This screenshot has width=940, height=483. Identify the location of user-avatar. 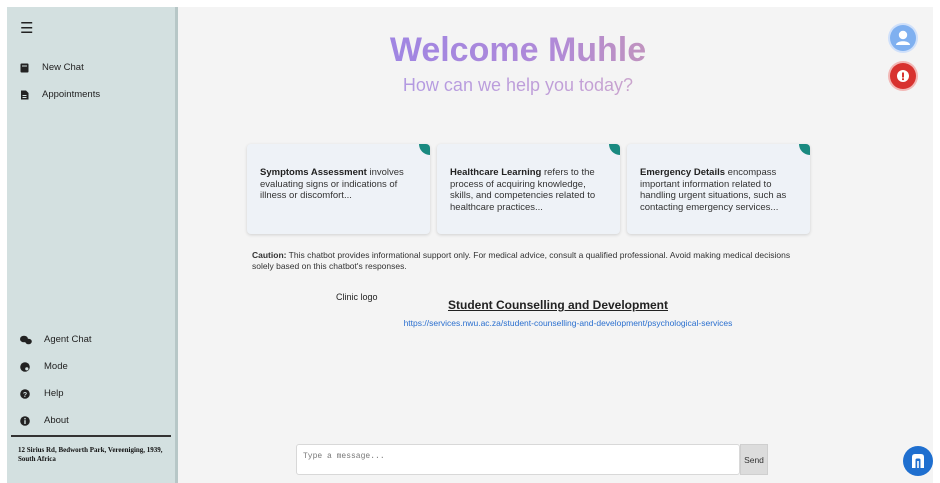
(903, 38).